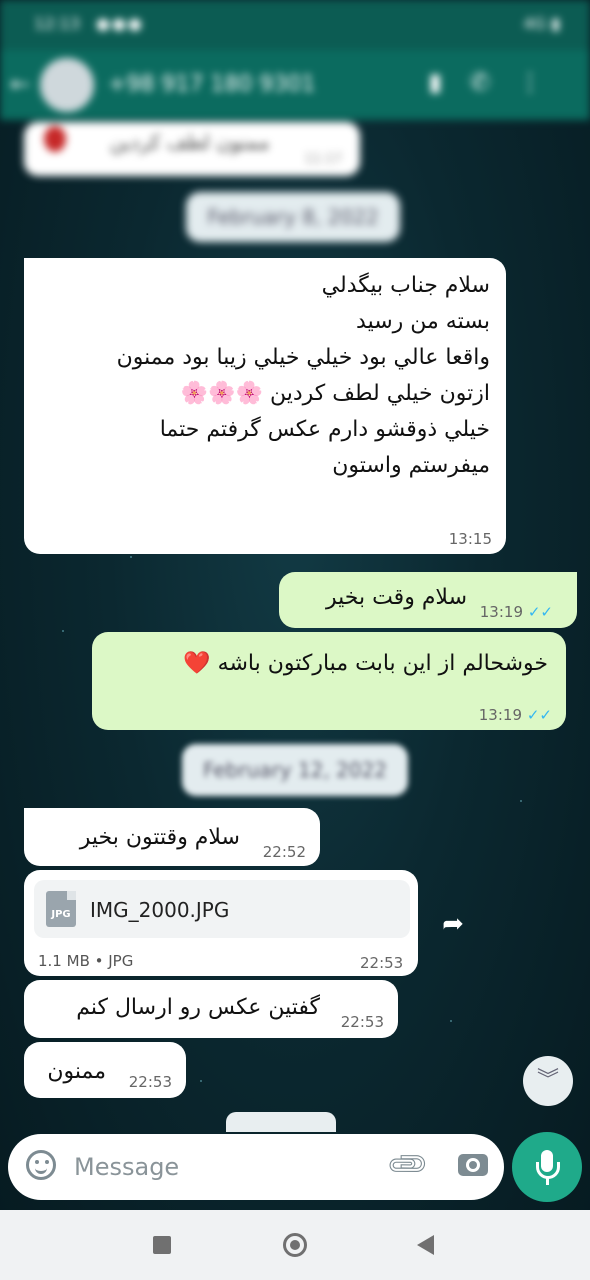  I want to click on date-separator: February 8, 2022, so click(293, 217).